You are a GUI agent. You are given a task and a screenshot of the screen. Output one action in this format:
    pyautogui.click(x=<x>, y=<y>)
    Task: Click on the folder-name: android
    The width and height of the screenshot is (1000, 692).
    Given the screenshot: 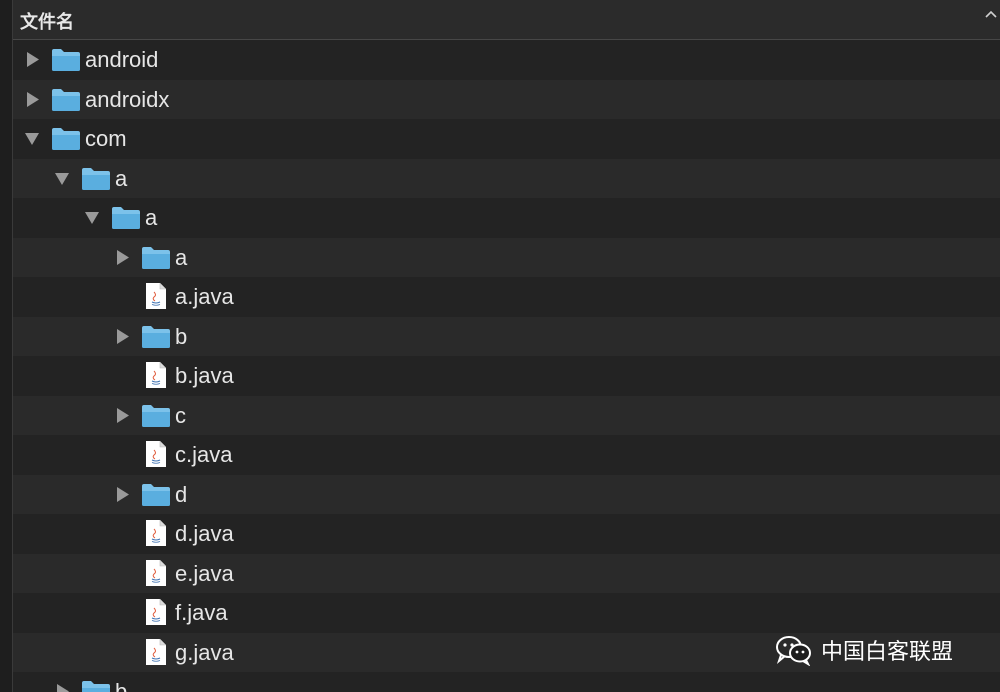 What is the action you would take?
    pyautogui.click(x=122, y=59)
    